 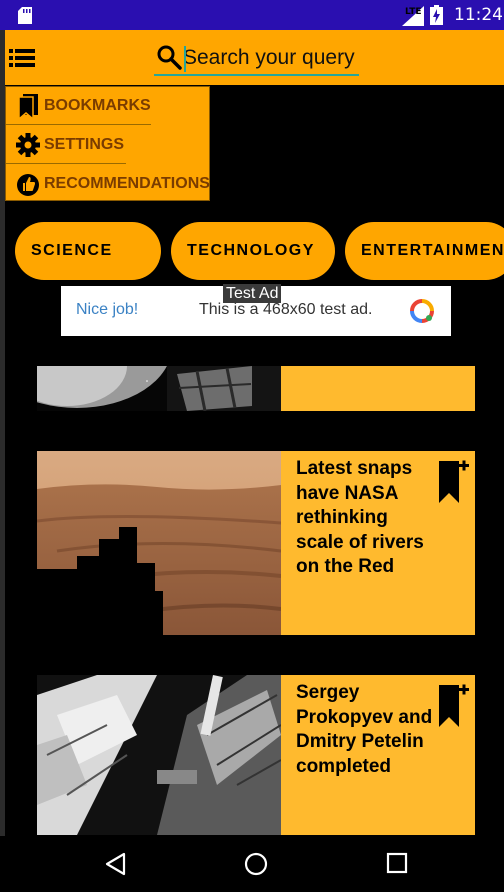 I want to click on status-bar: LTE 11:24, so click(x=252, y=15).